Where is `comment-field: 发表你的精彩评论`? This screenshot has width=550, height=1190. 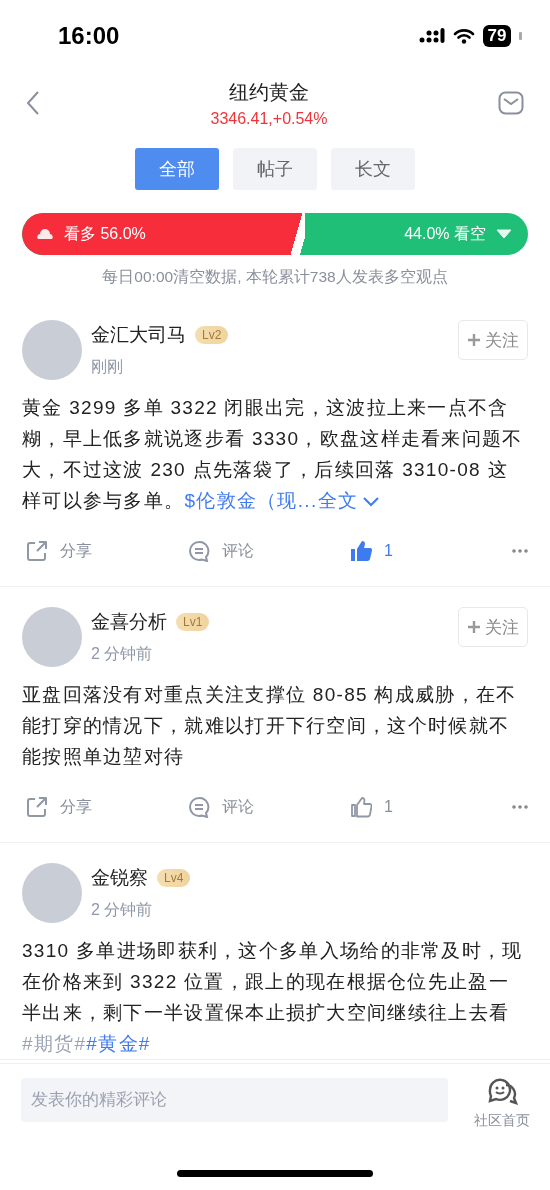
comment-field: 发表你的精彩评论 is located at coordinates (234, 1100).